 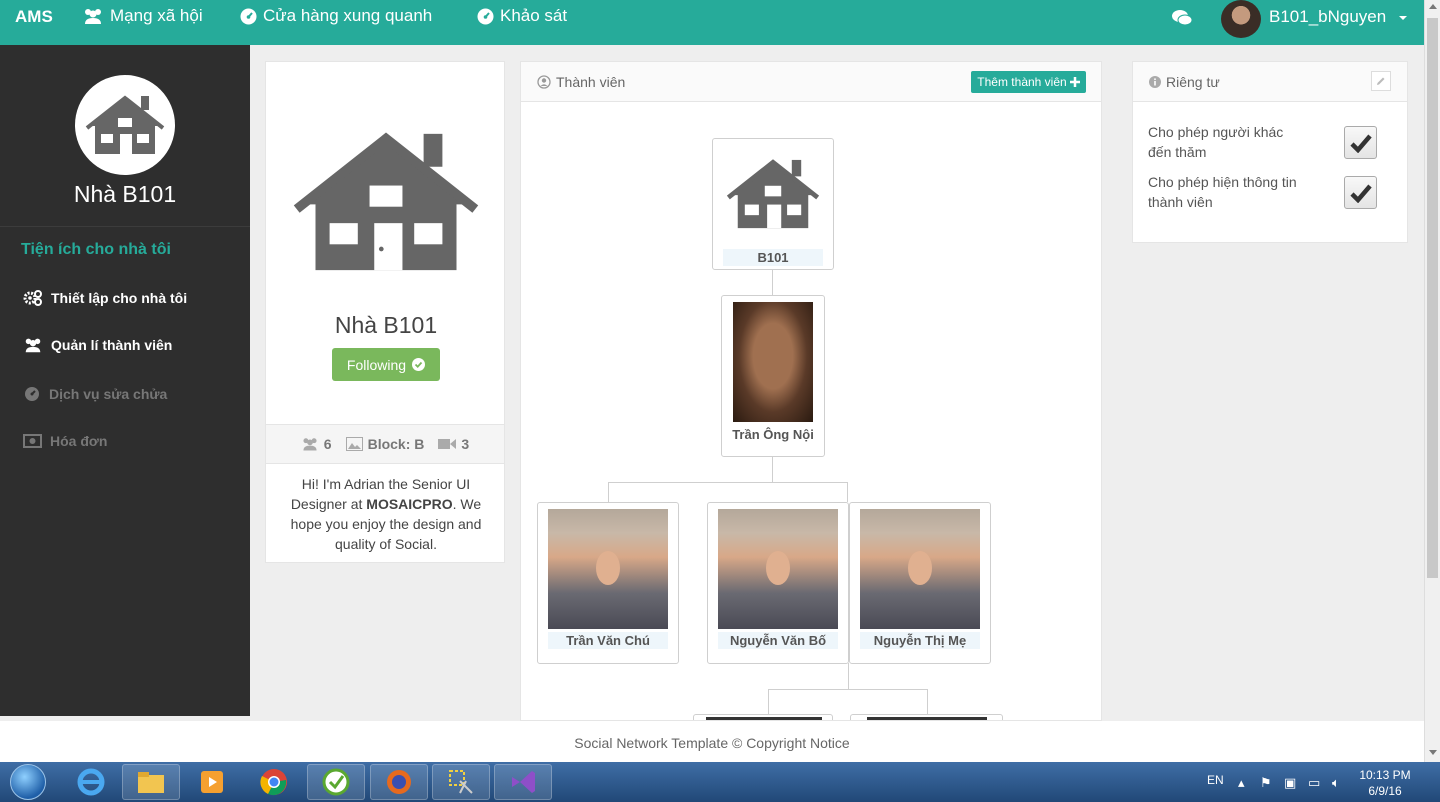 I want to click on privacy-option-label: Cho phép hiện thông tin thành viên, so click(x=1222, y=192).